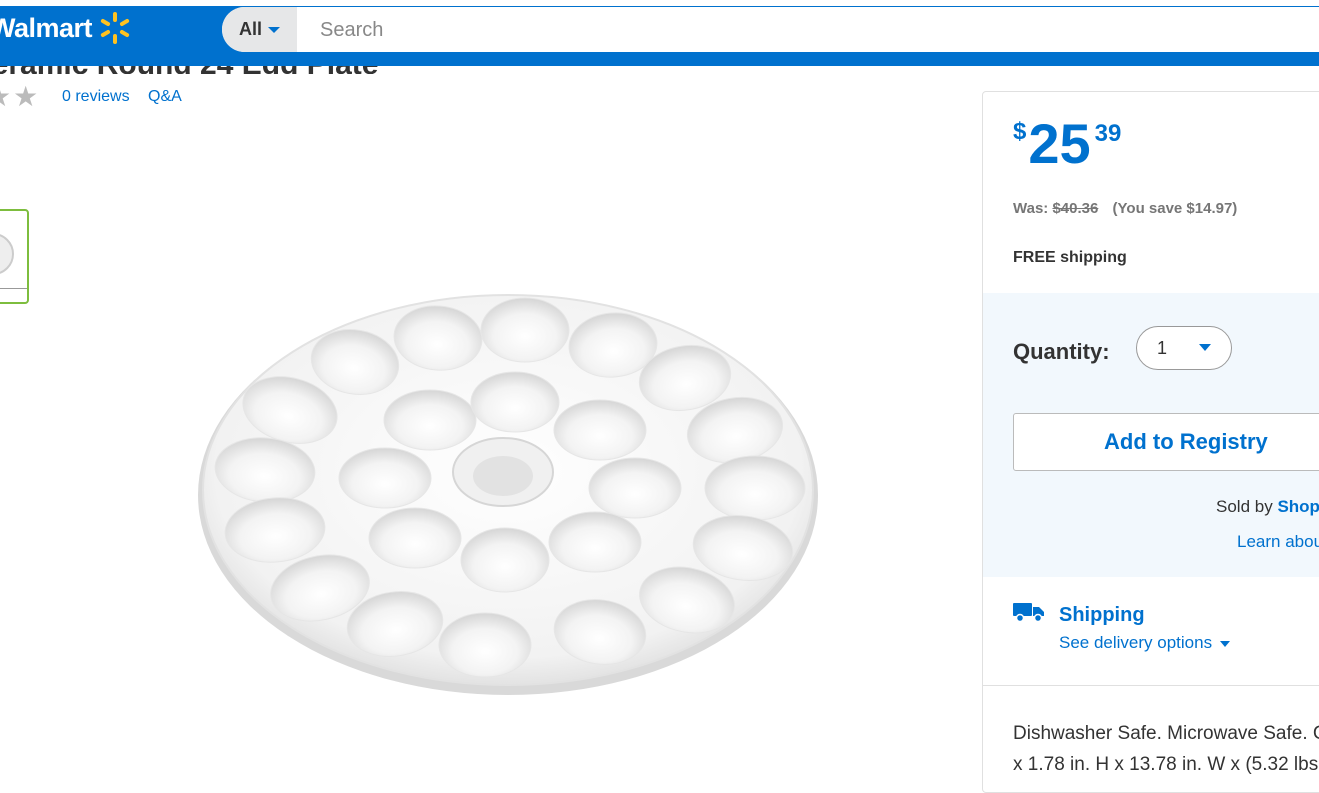 Image resolution: width=1319 pixels, height=793 pixels. What do you see at coordinates (46, 27) in the screenshot?
I see `logo-text: Walmart` at bounding box center [46, 27].